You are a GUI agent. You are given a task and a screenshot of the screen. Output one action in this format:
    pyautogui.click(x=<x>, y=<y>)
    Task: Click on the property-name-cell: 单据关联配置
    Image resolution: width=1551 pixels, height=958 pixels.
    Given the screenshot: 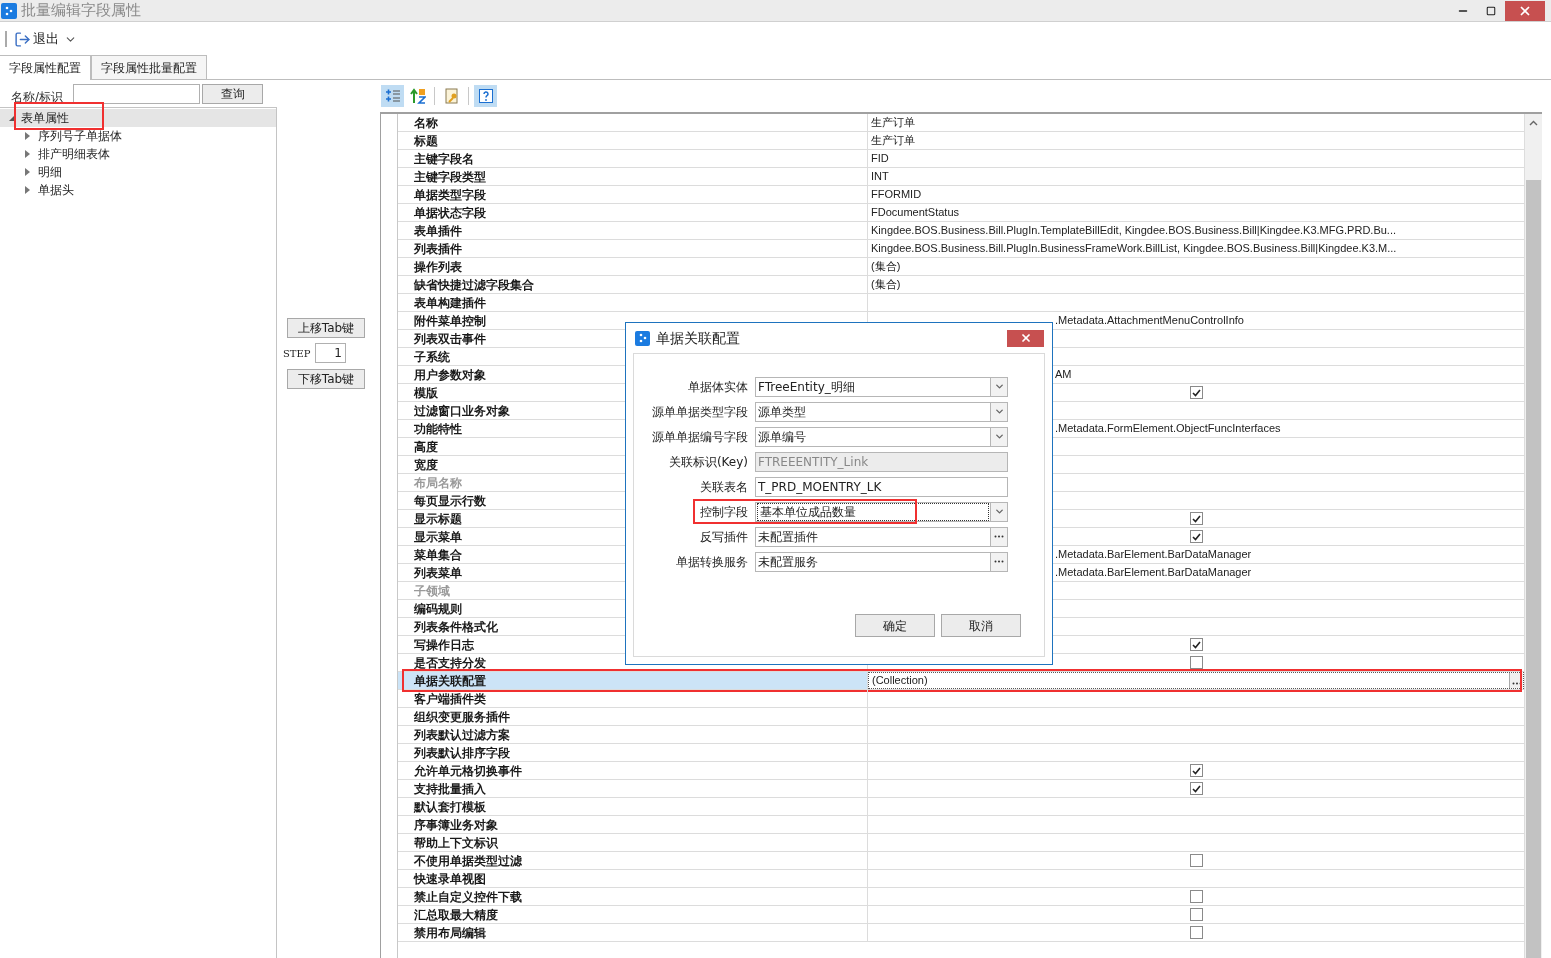 What is the action you would take?
    pyautogui.click(x=633, y=680)
    